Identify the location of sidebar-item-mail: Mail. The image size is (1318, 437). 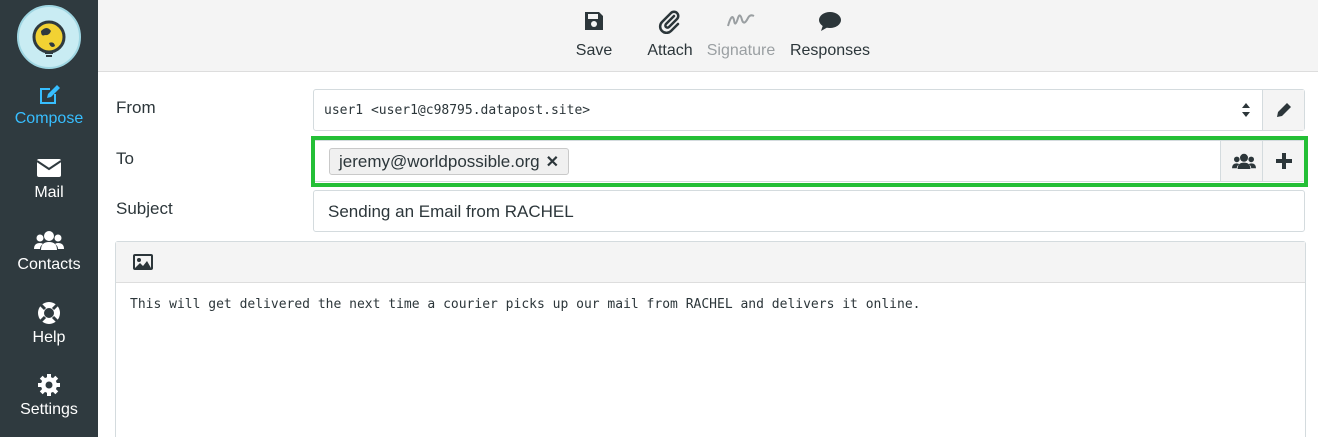
(49, 190).